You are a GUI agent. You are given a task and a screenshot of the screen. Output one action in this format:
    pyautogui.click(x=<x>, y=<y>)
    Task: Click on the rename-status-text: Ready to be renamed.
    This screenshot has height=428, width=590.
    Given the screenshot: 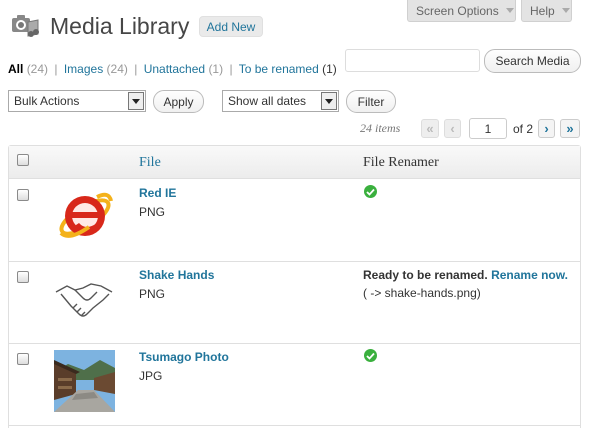 What is the action you would take?
    pyautogui.click(x=425, y=275)
    